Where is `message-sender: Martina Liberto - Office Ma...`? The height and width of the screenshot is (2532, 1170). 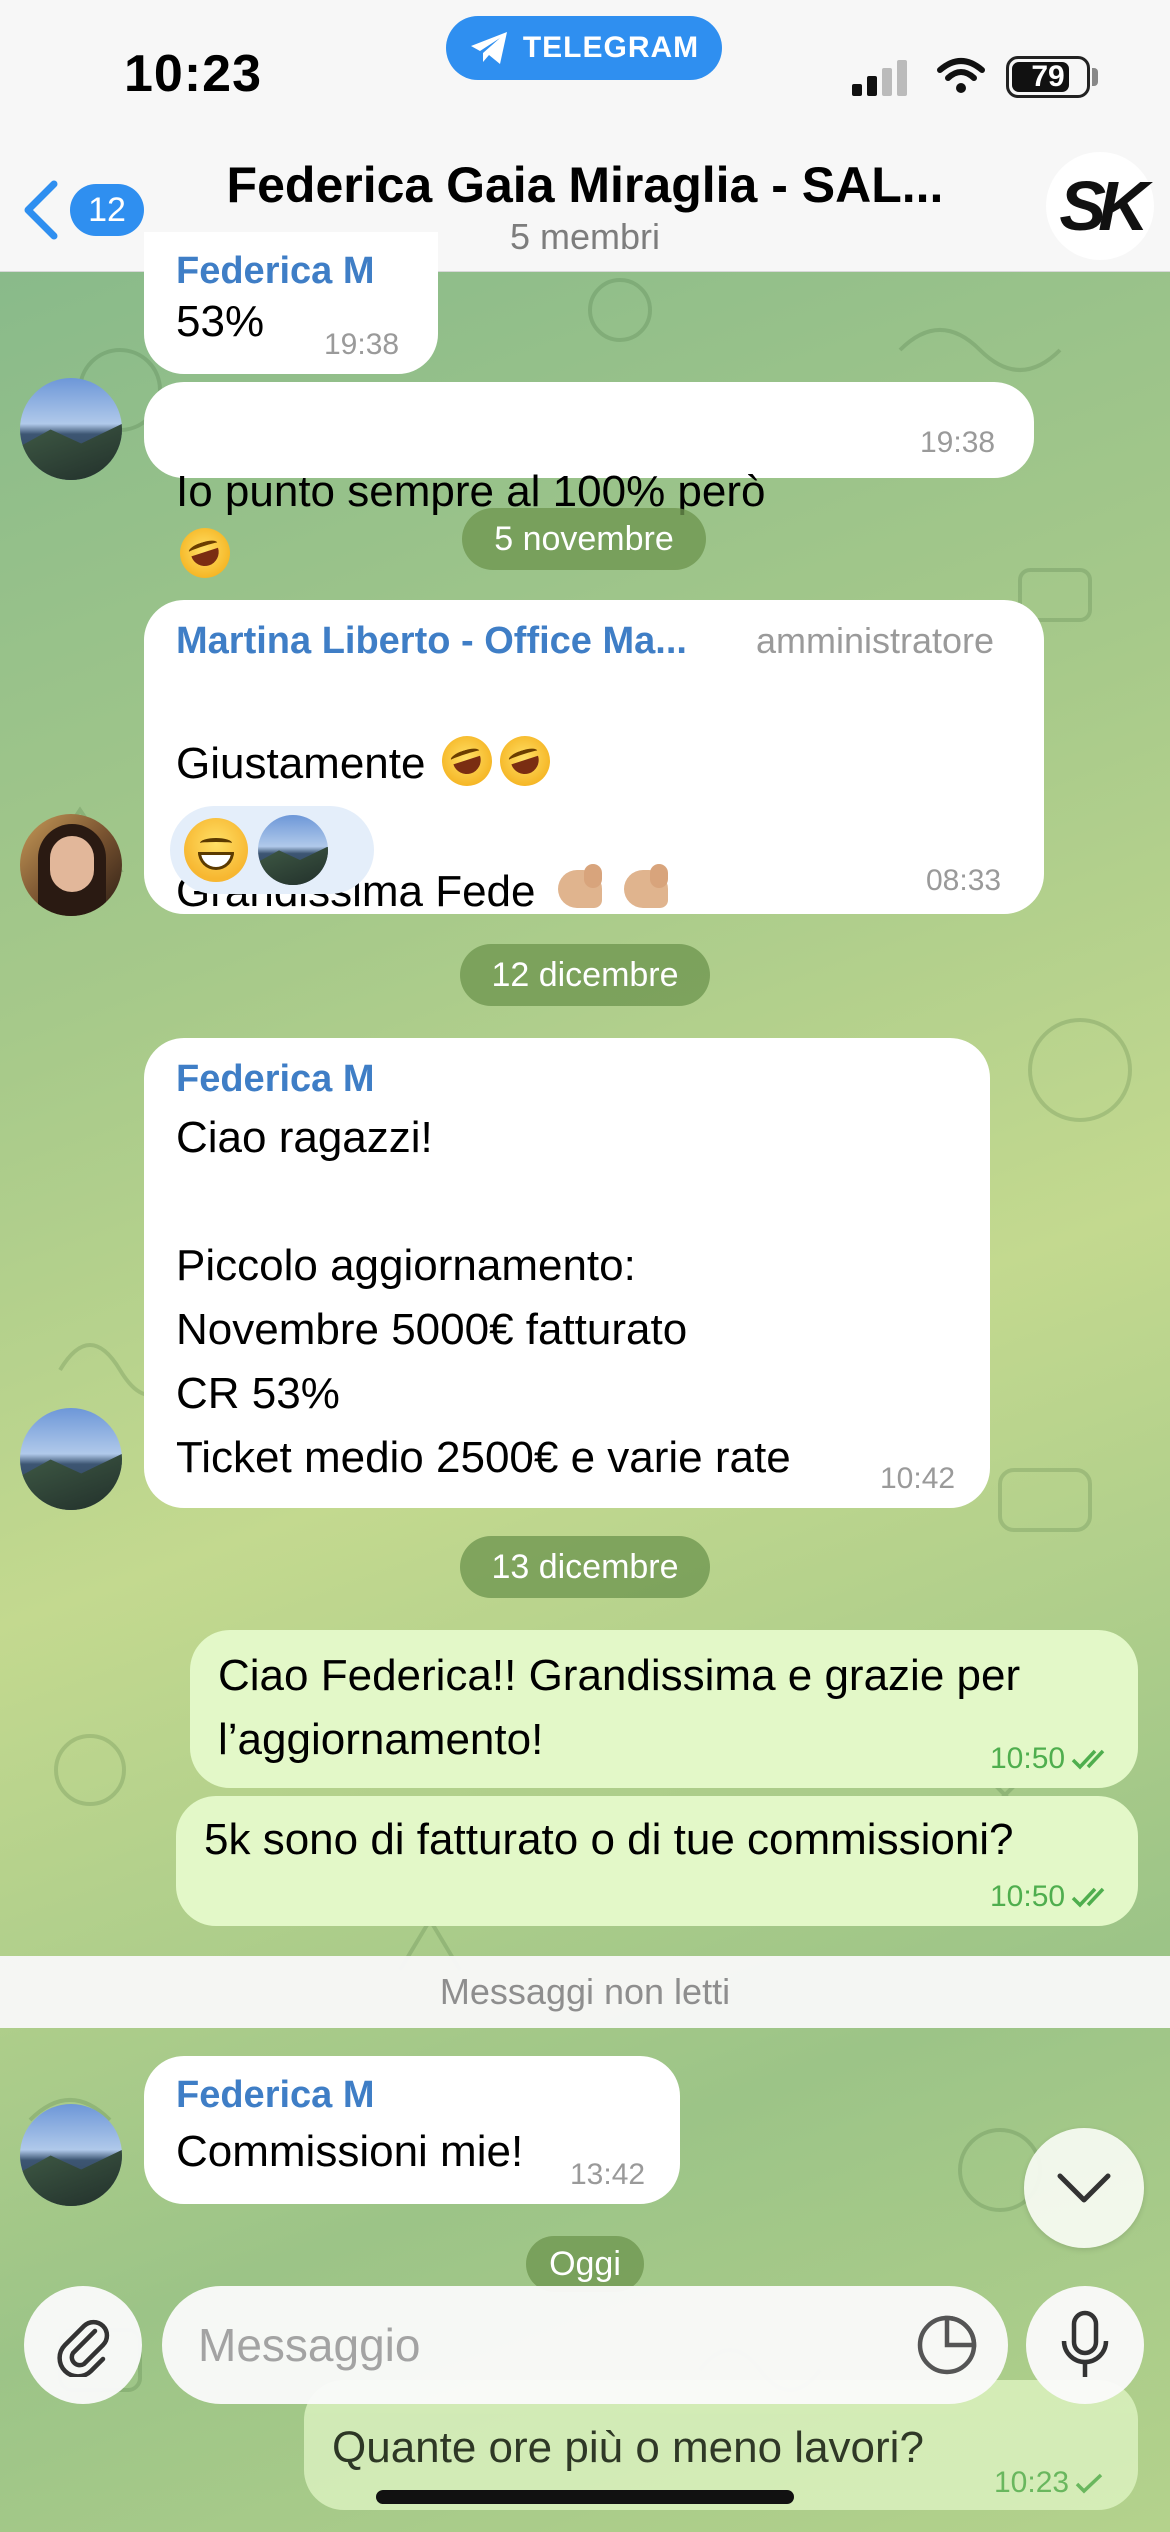 message-sender: Martina Liberto - Office Ma... is located at coordinates (456, 641).